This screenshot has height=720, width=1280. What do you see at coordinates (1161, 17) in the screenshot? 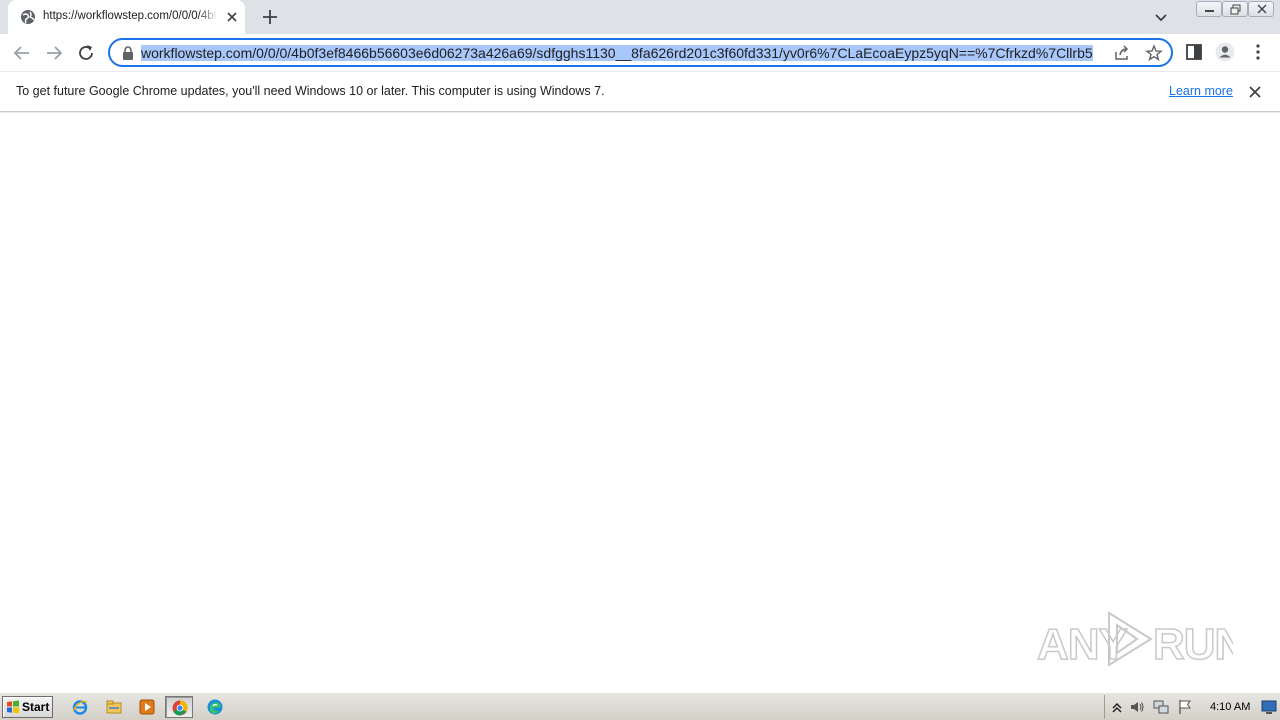
I see `chevron-down-icon` at bounding box center [1161, 17].